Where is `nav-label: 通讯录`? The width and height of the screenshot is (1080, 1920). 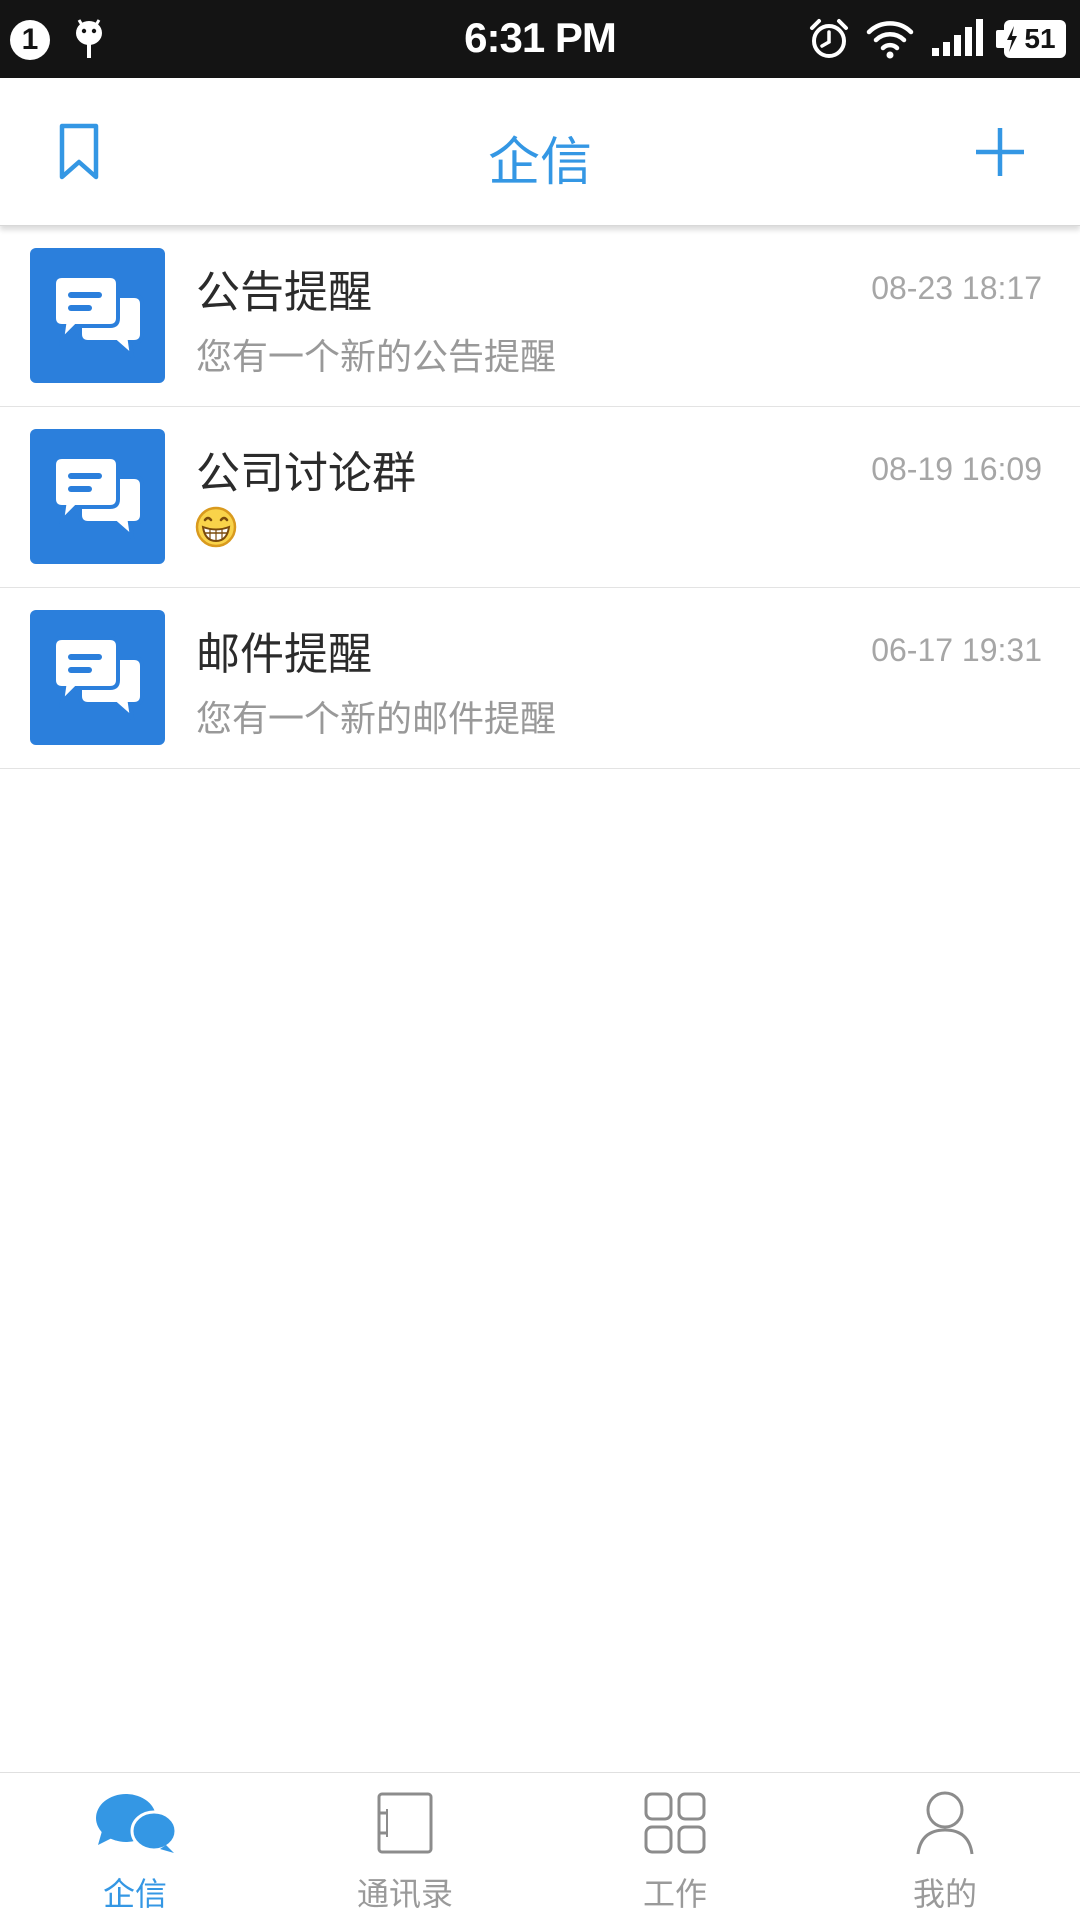
nav-label: 通讯录 is located at coordinates (404, 1894).